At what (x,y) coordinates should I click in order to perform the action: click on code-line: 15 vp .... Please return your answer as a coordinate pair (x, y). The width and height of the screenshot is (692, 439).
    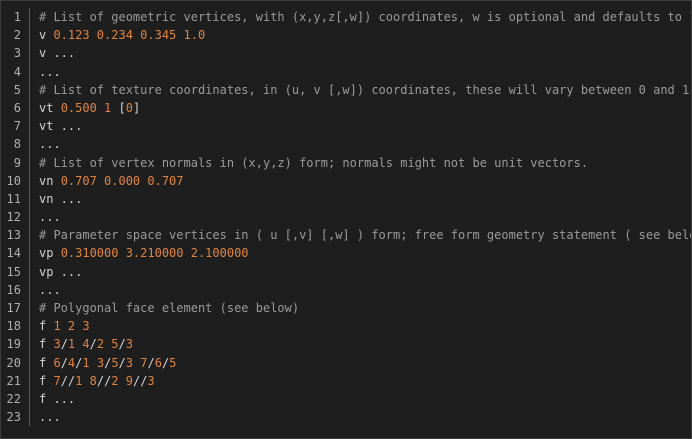
    Looking at the image, I should click on (346, 271).